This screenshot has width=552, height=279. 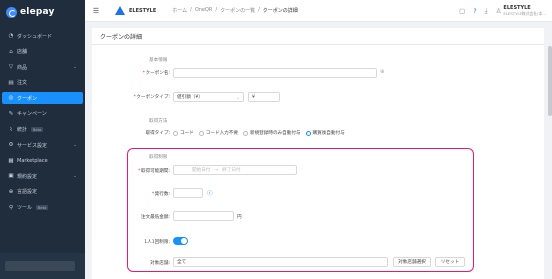 I want to click on breadcrumb-oneqr: OneQR, so click(x=204, y=10).